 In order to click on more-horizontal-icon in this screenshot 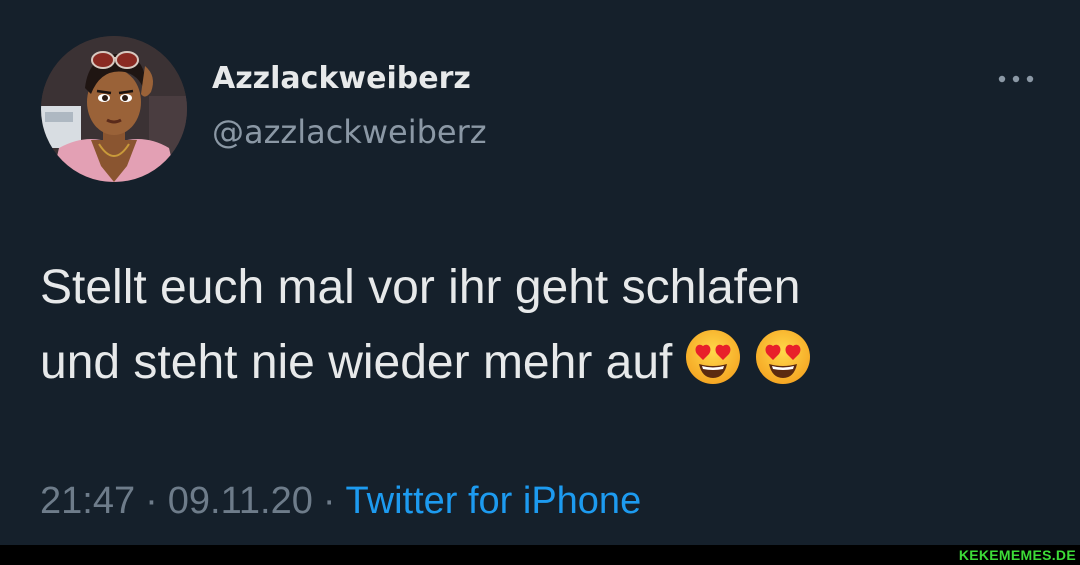, I will do `click(1016, 79)`.